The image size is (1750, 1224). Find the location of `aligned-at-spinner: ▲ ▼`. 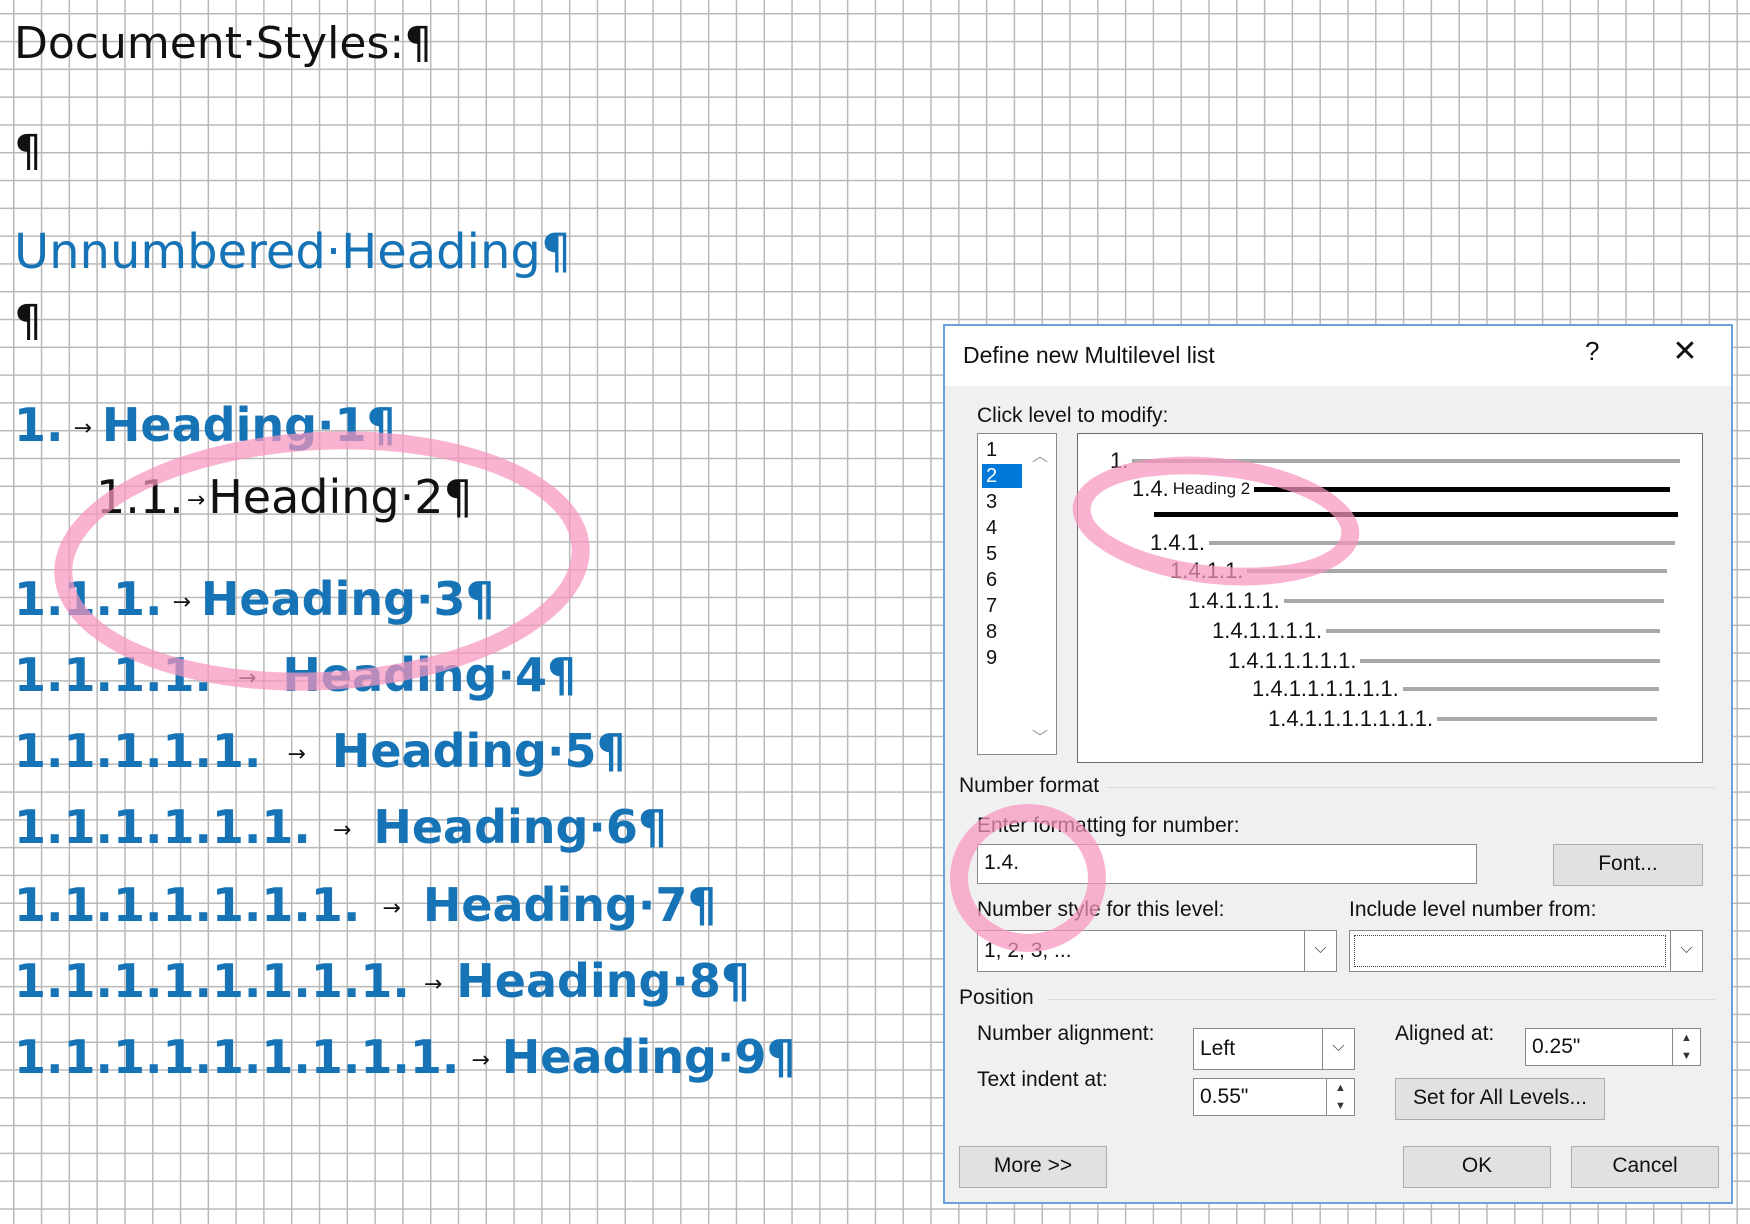

aligned-at-spinner: ▲ ▼ is located at coordinates (1686, 1047).